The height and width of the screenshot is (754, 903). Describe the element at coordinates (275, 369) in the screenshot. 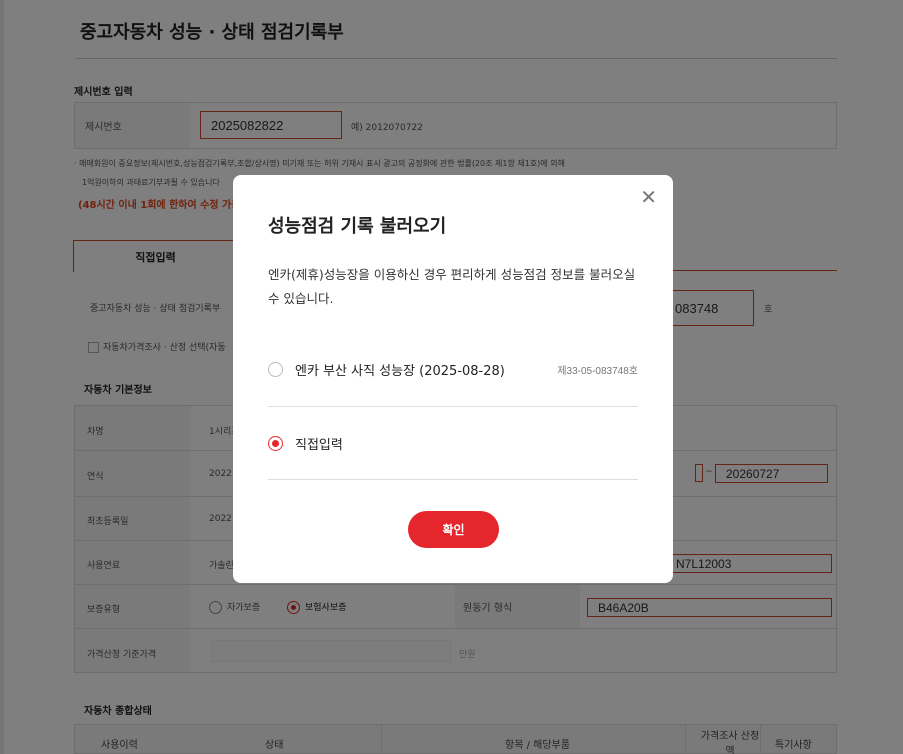

I see `option-encar-radio` at that location.